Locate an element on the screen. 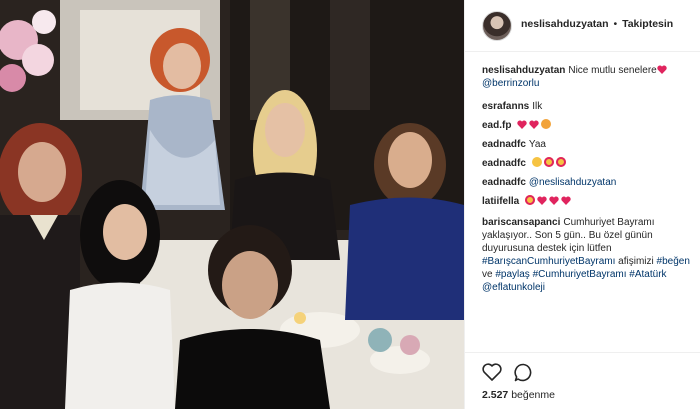 This screenshot has height=409, width=700. likes-count: 2.527 beğenme is located at coordinates (518, 395).